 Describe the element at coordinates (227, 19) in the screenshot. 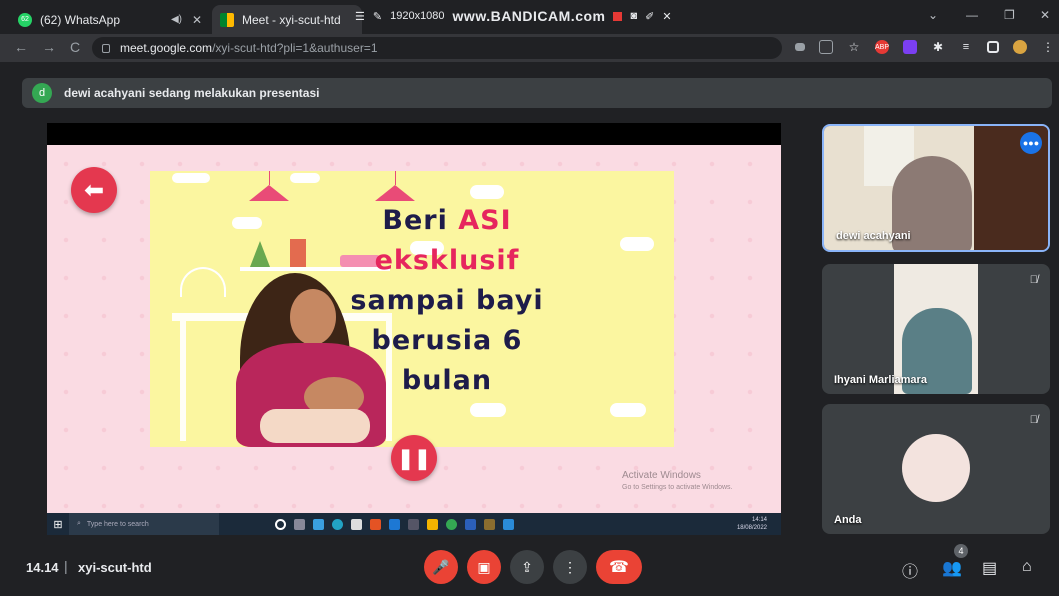

I see `meet-icon` at that location.